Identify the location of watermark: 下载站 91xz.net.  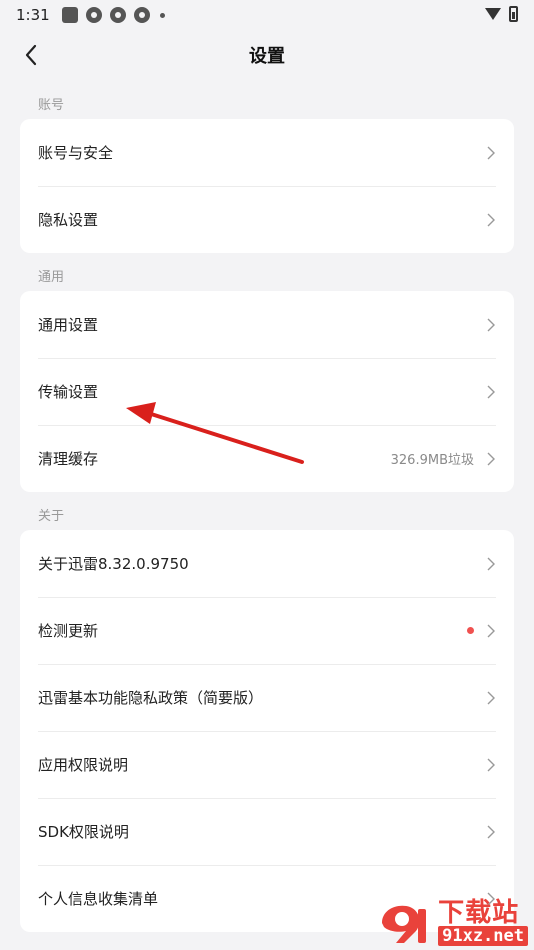
(452, 923).